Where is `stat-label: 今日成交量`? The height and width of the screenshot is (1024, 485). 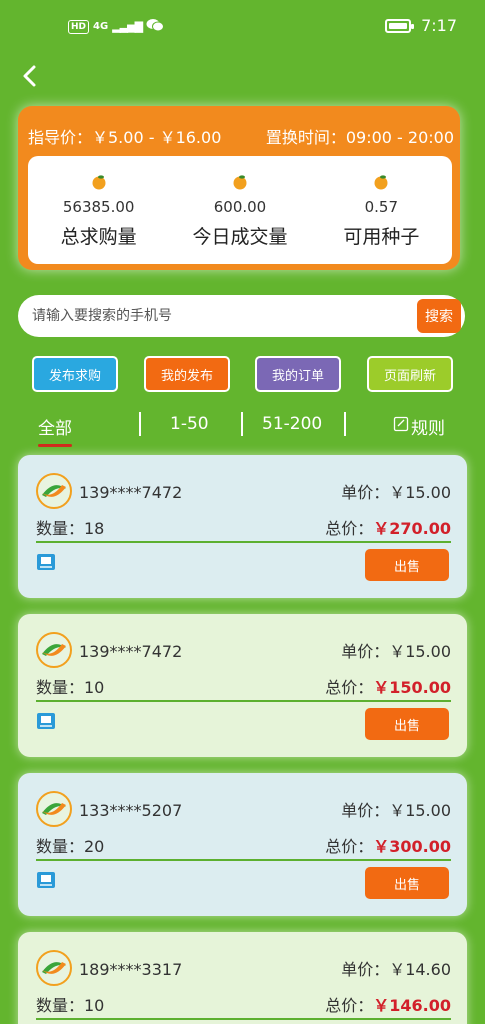
stat-label: 今日成交量 is located at coordinates (240, 237).